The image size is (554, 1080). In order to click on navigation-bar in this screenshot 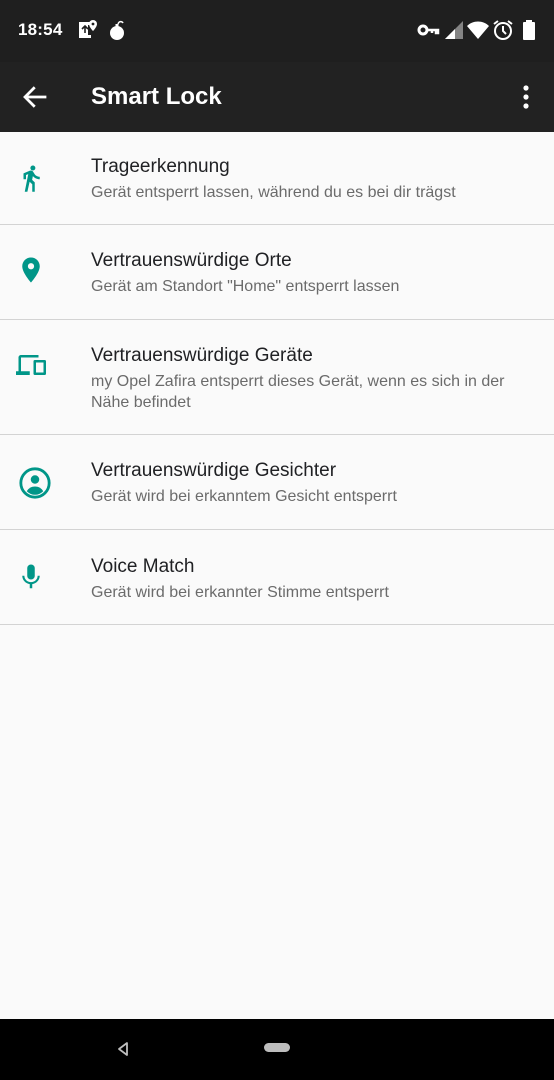, I will do `click(277, 1049)`.